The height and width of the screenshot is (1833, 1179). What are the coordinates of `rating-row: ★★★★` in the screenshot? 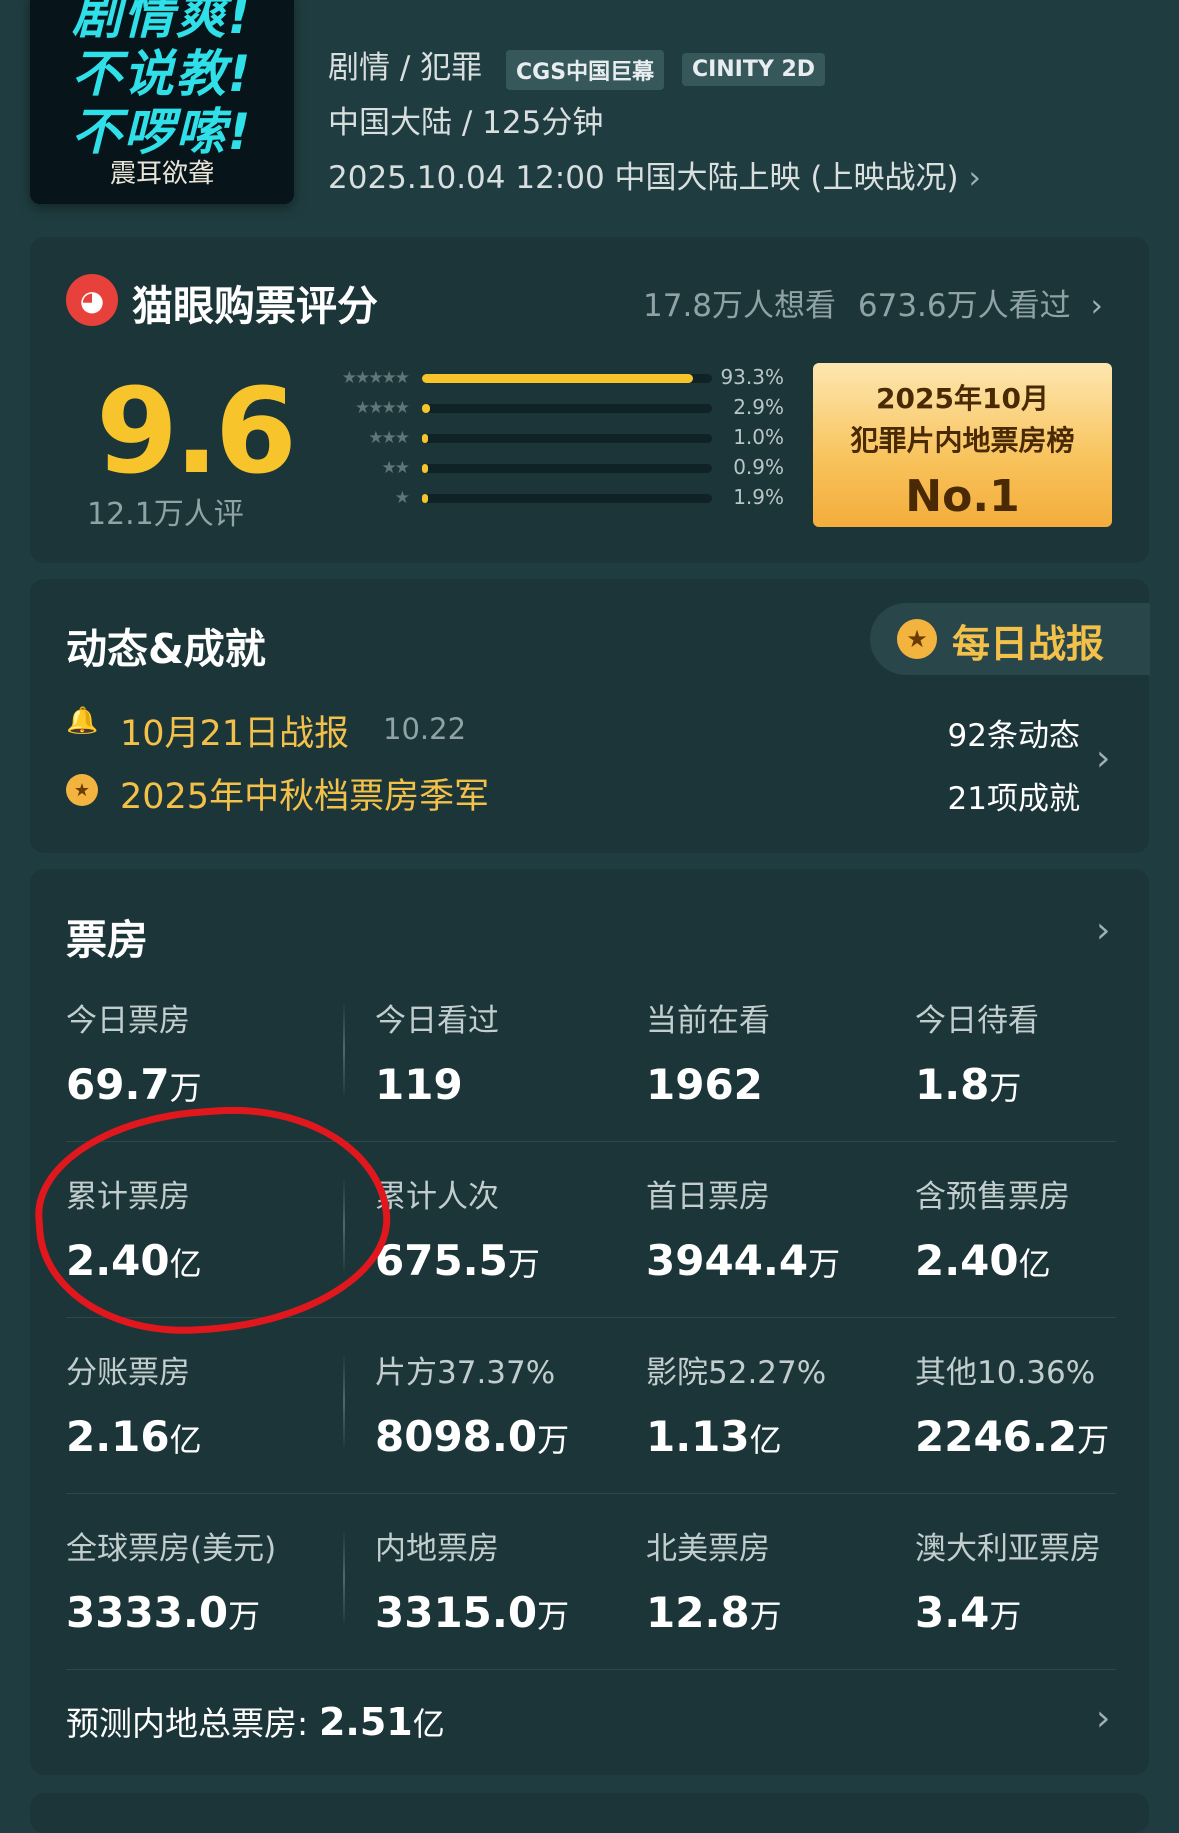 It's located at (506, 408).